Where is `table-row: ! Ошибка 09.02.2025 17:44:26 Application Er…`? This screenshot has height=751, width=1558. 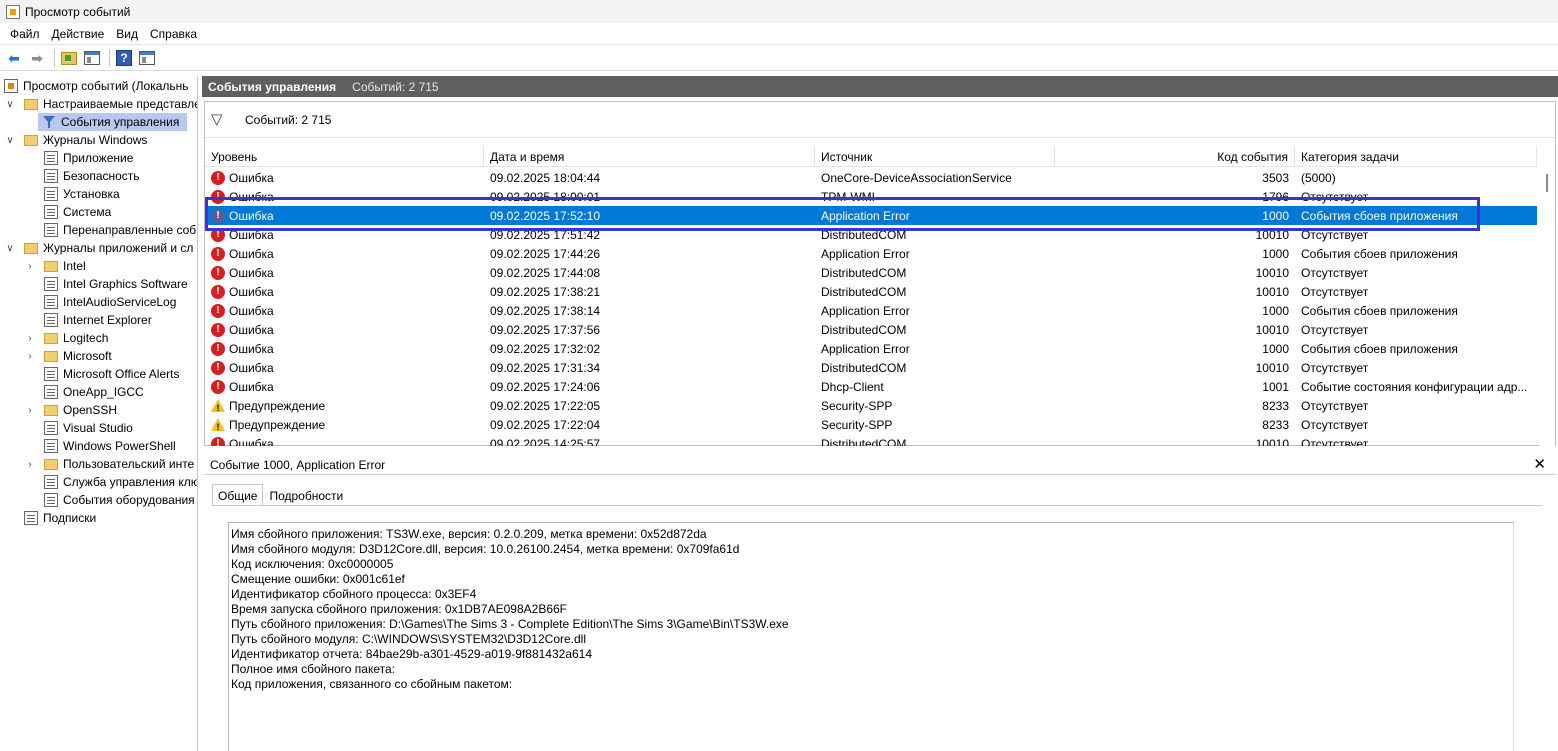
table-row: ! Ошибка 09.02.2025 17:44:26 Application Er… is located at coordinates (871, 253).